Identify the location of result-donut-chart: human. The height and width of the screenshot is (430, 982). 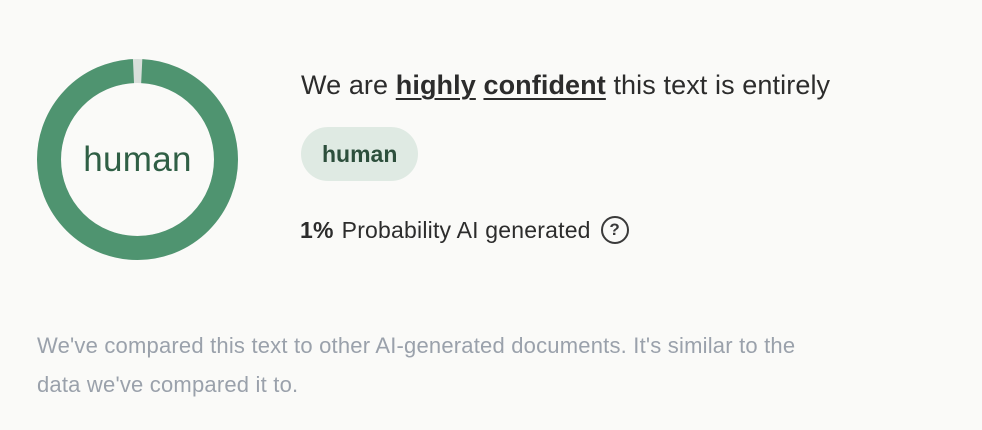
(137, 159).